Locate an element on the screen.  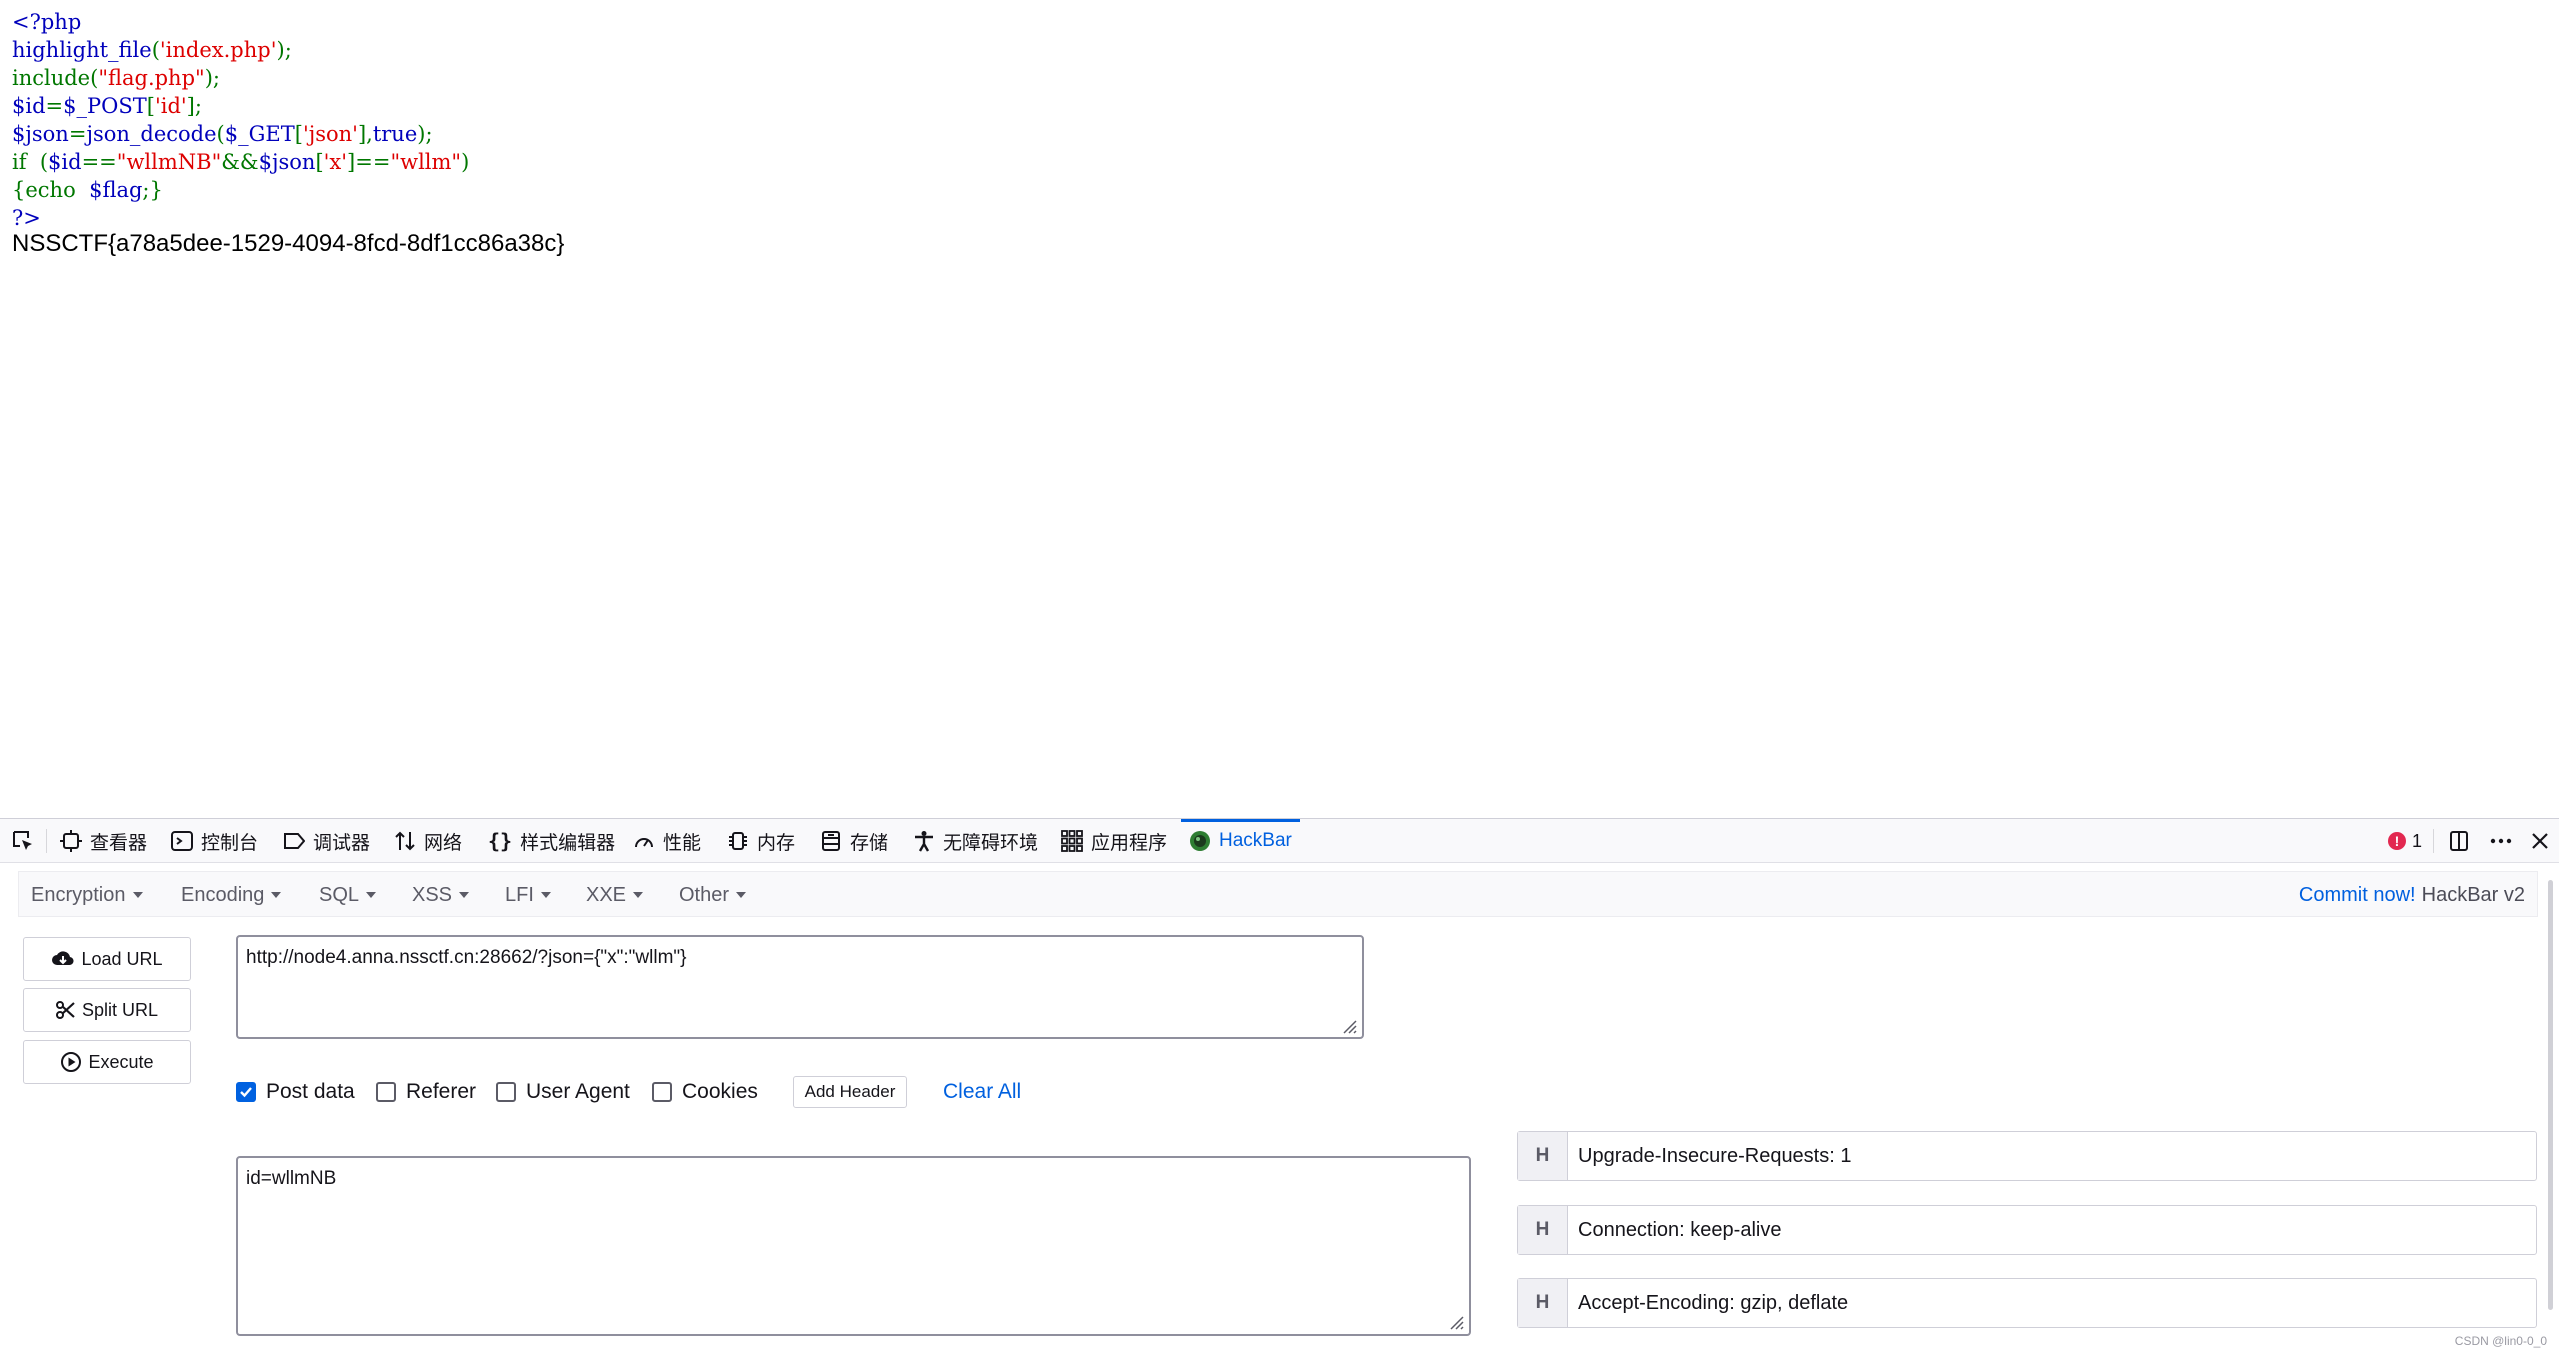
menu-sql: SQL is located at coordinates (348, 895).